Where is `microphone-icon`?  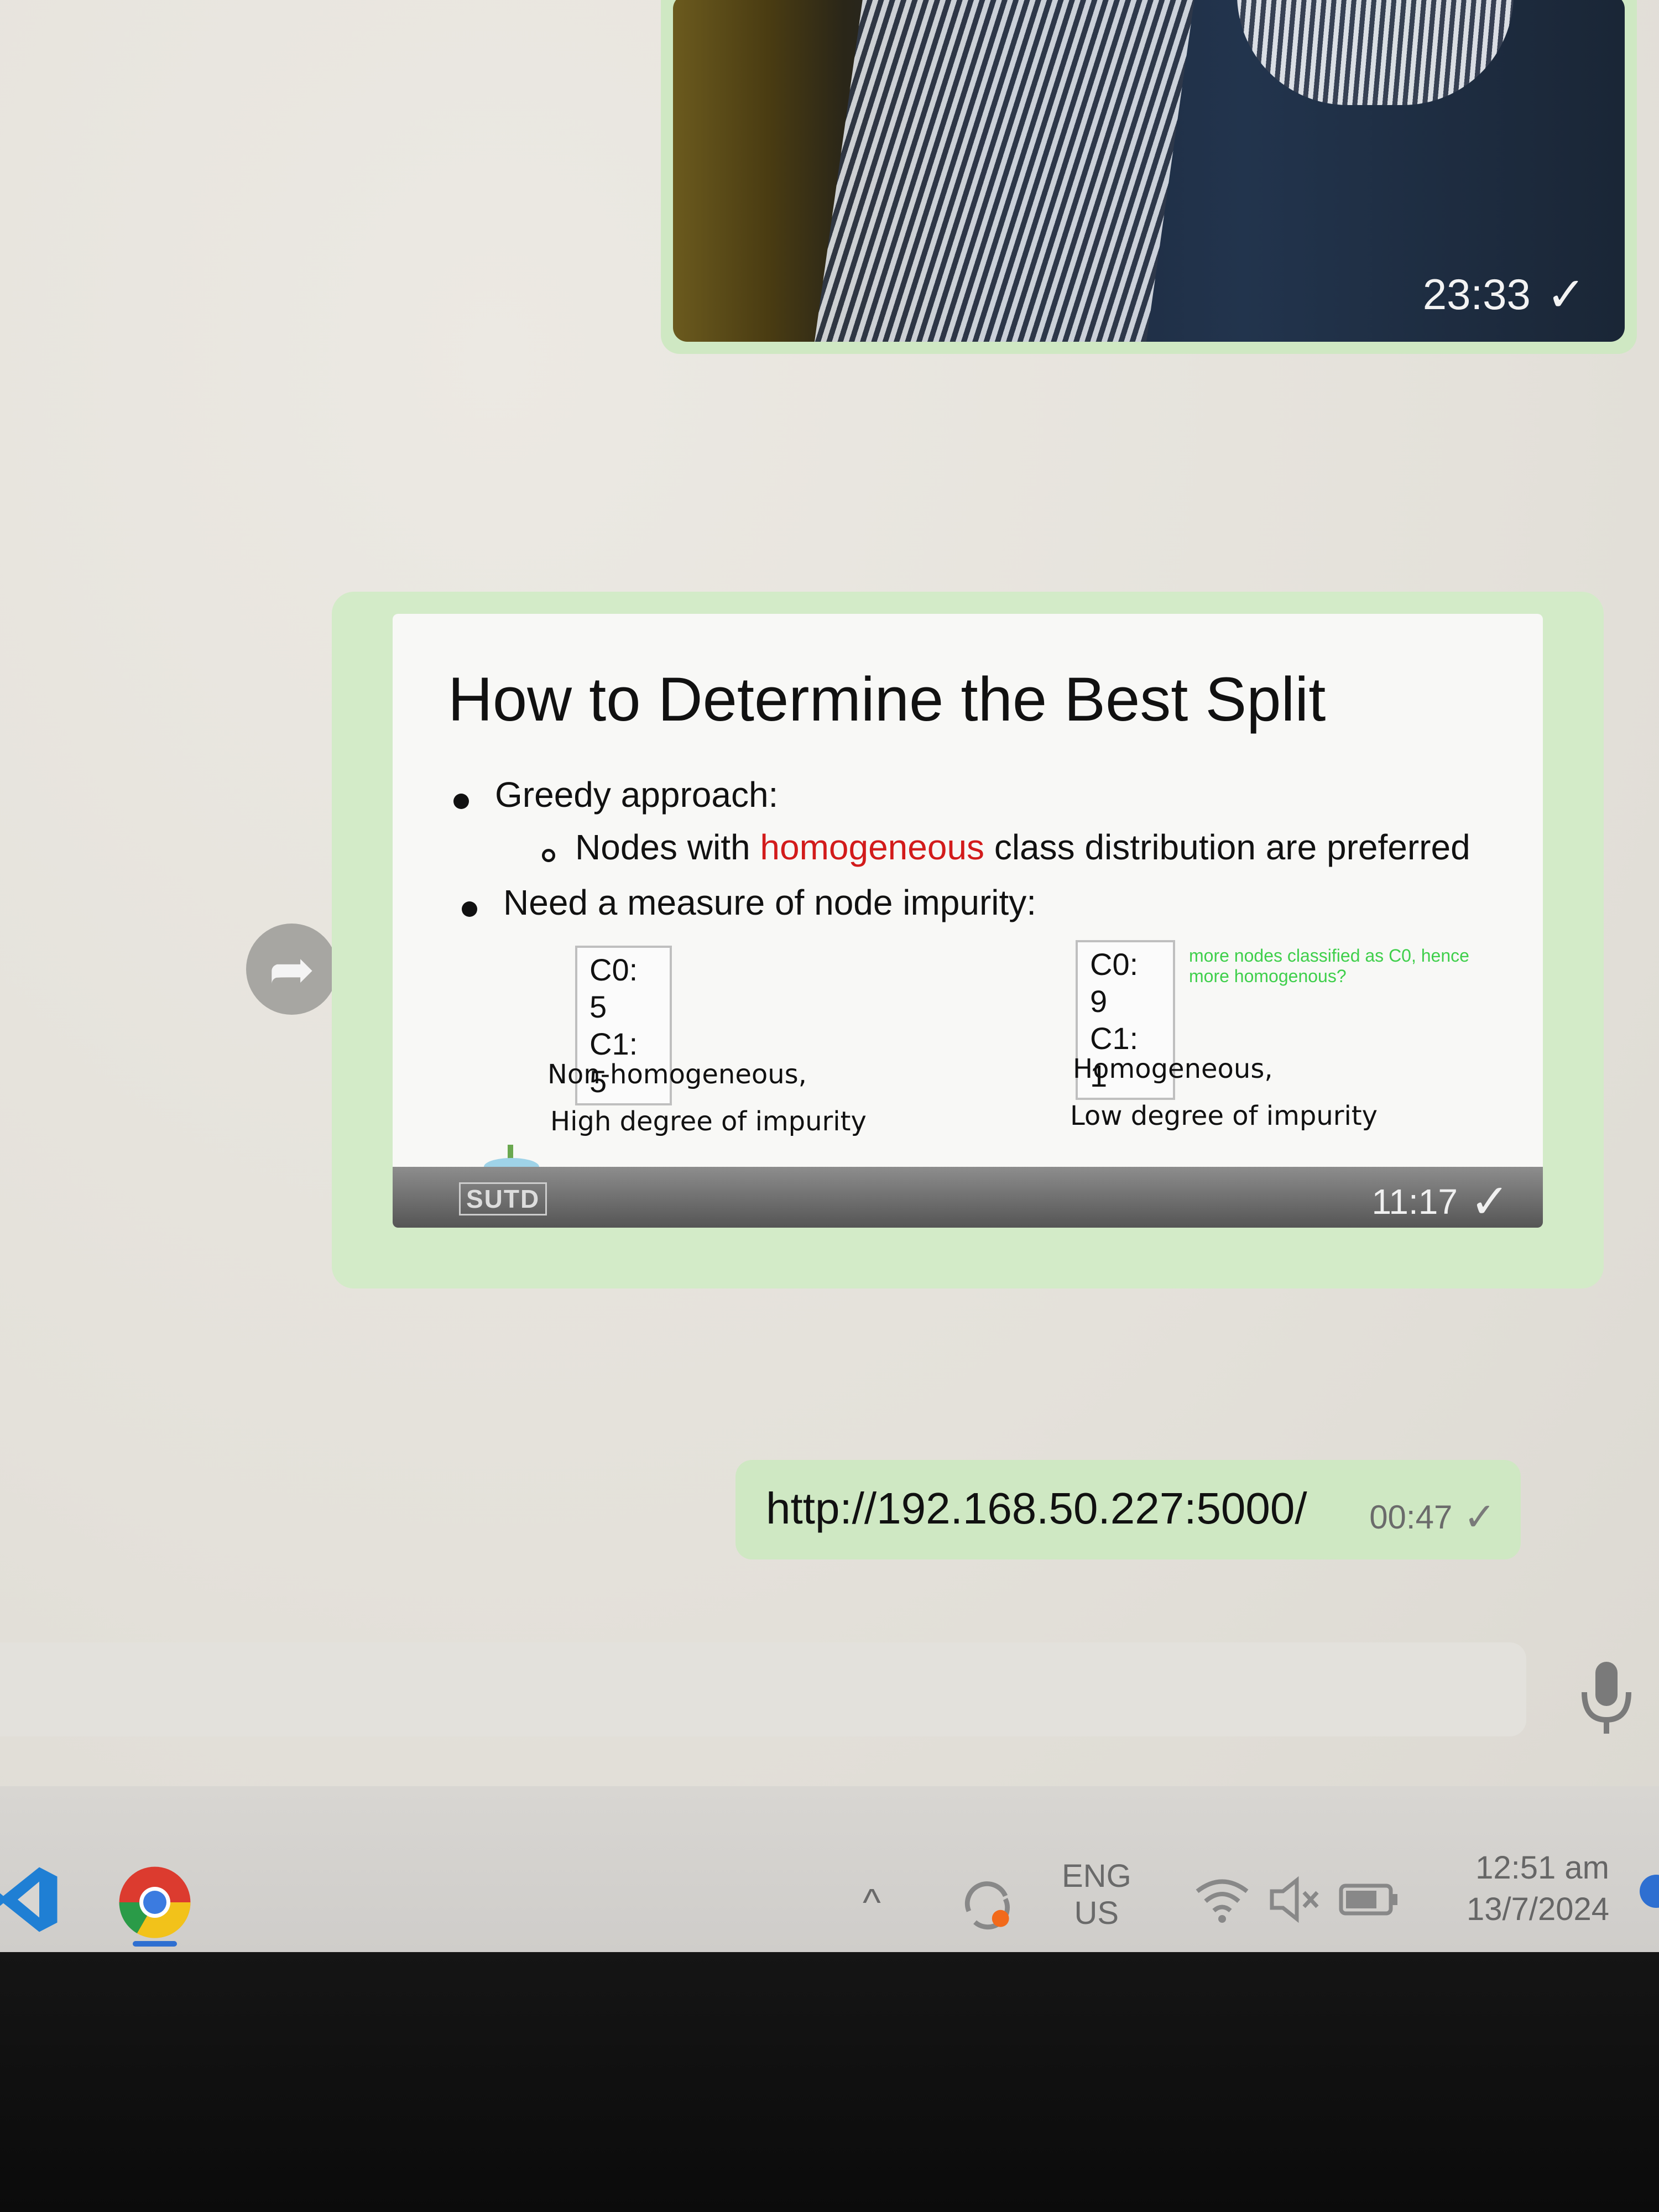
microphone-icon is located at coordinates (1606, 1698).